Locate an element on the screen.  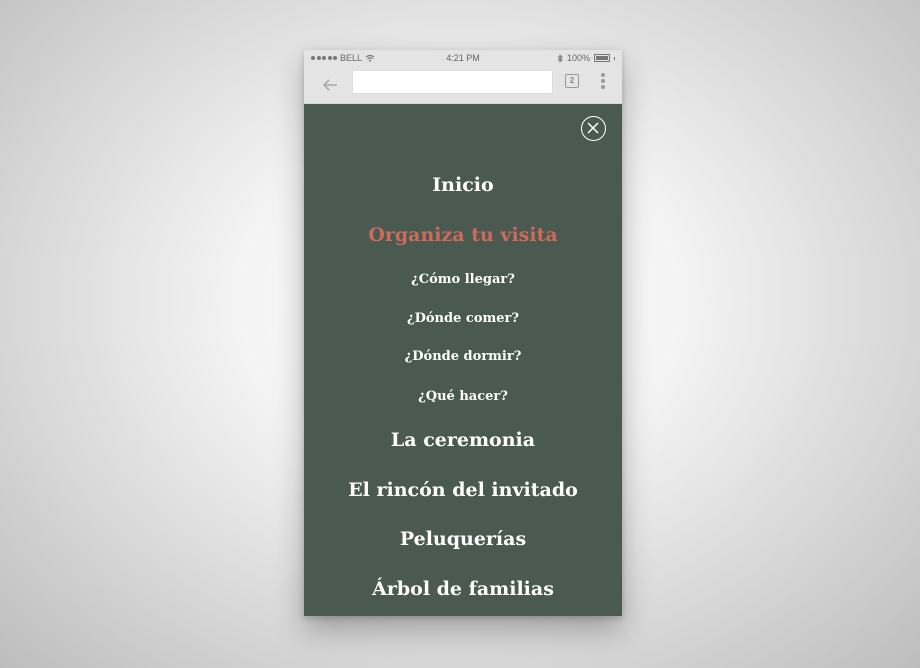
submenu-item-donde-comer: ¿Dónde comer? is located at coordinates (463, 318).